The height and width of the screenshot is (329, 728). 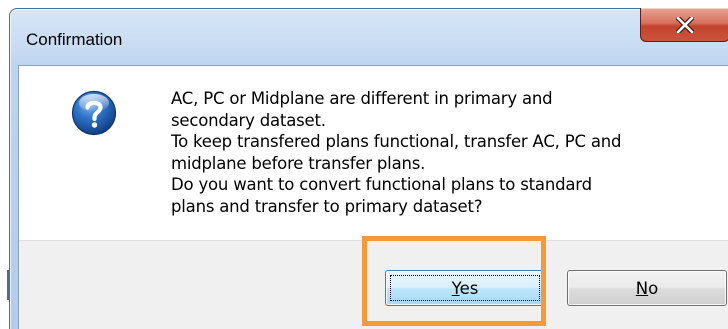 I want to click on close-button, so click(x=684, y=25).